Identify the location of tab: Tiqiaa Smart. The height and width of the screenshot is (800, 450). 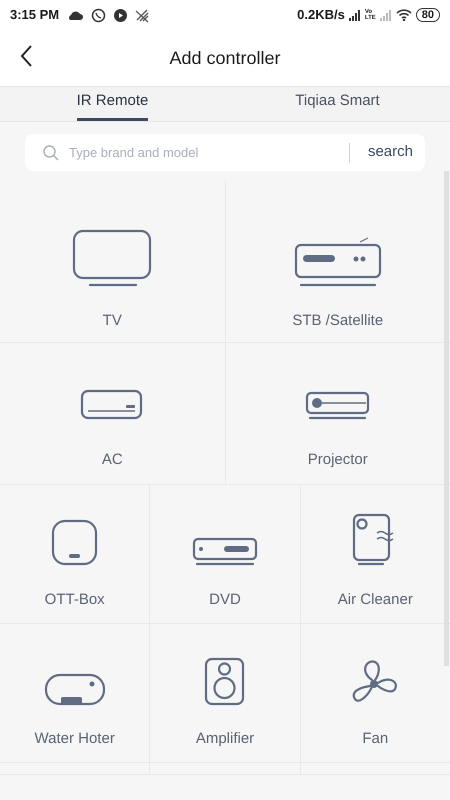
(337, 101).